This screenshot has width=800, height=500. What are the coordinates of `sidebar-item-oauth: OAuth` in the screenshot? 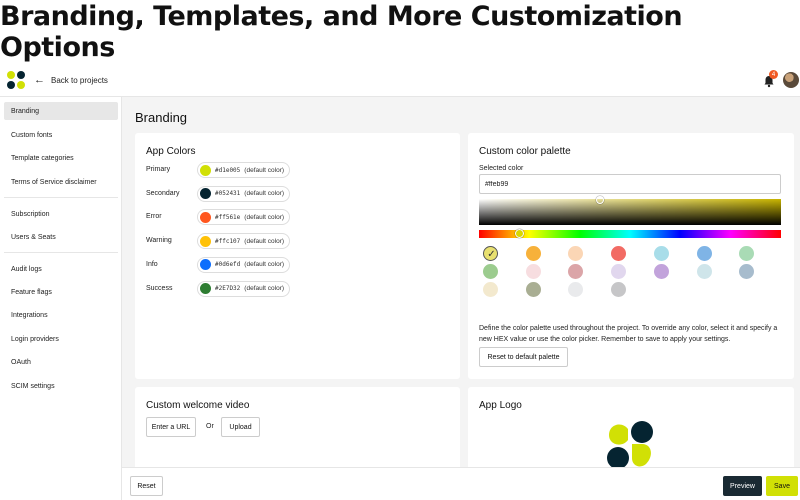 It's located at (61, 362).